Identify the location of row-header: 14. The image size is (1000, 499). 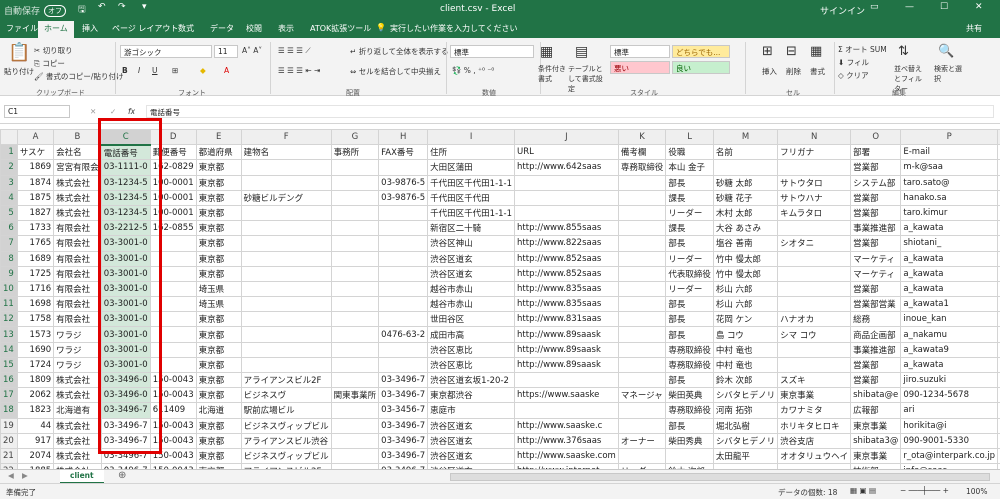
(9, 349).